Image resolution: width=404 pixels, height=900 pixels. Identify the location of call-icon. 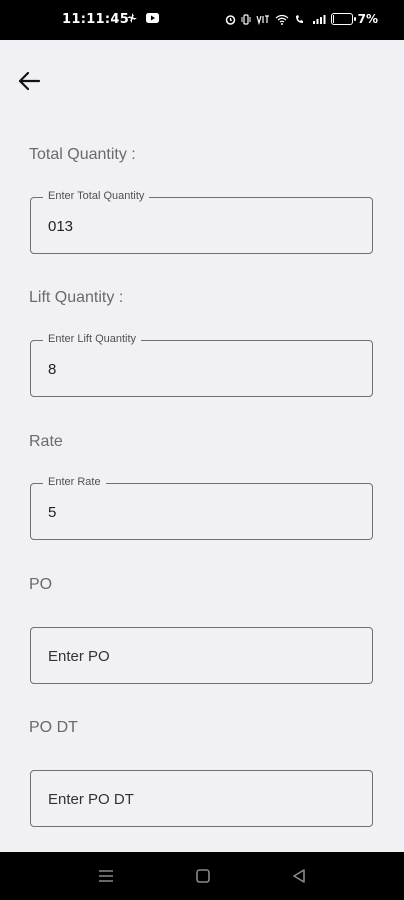
(299, 18).